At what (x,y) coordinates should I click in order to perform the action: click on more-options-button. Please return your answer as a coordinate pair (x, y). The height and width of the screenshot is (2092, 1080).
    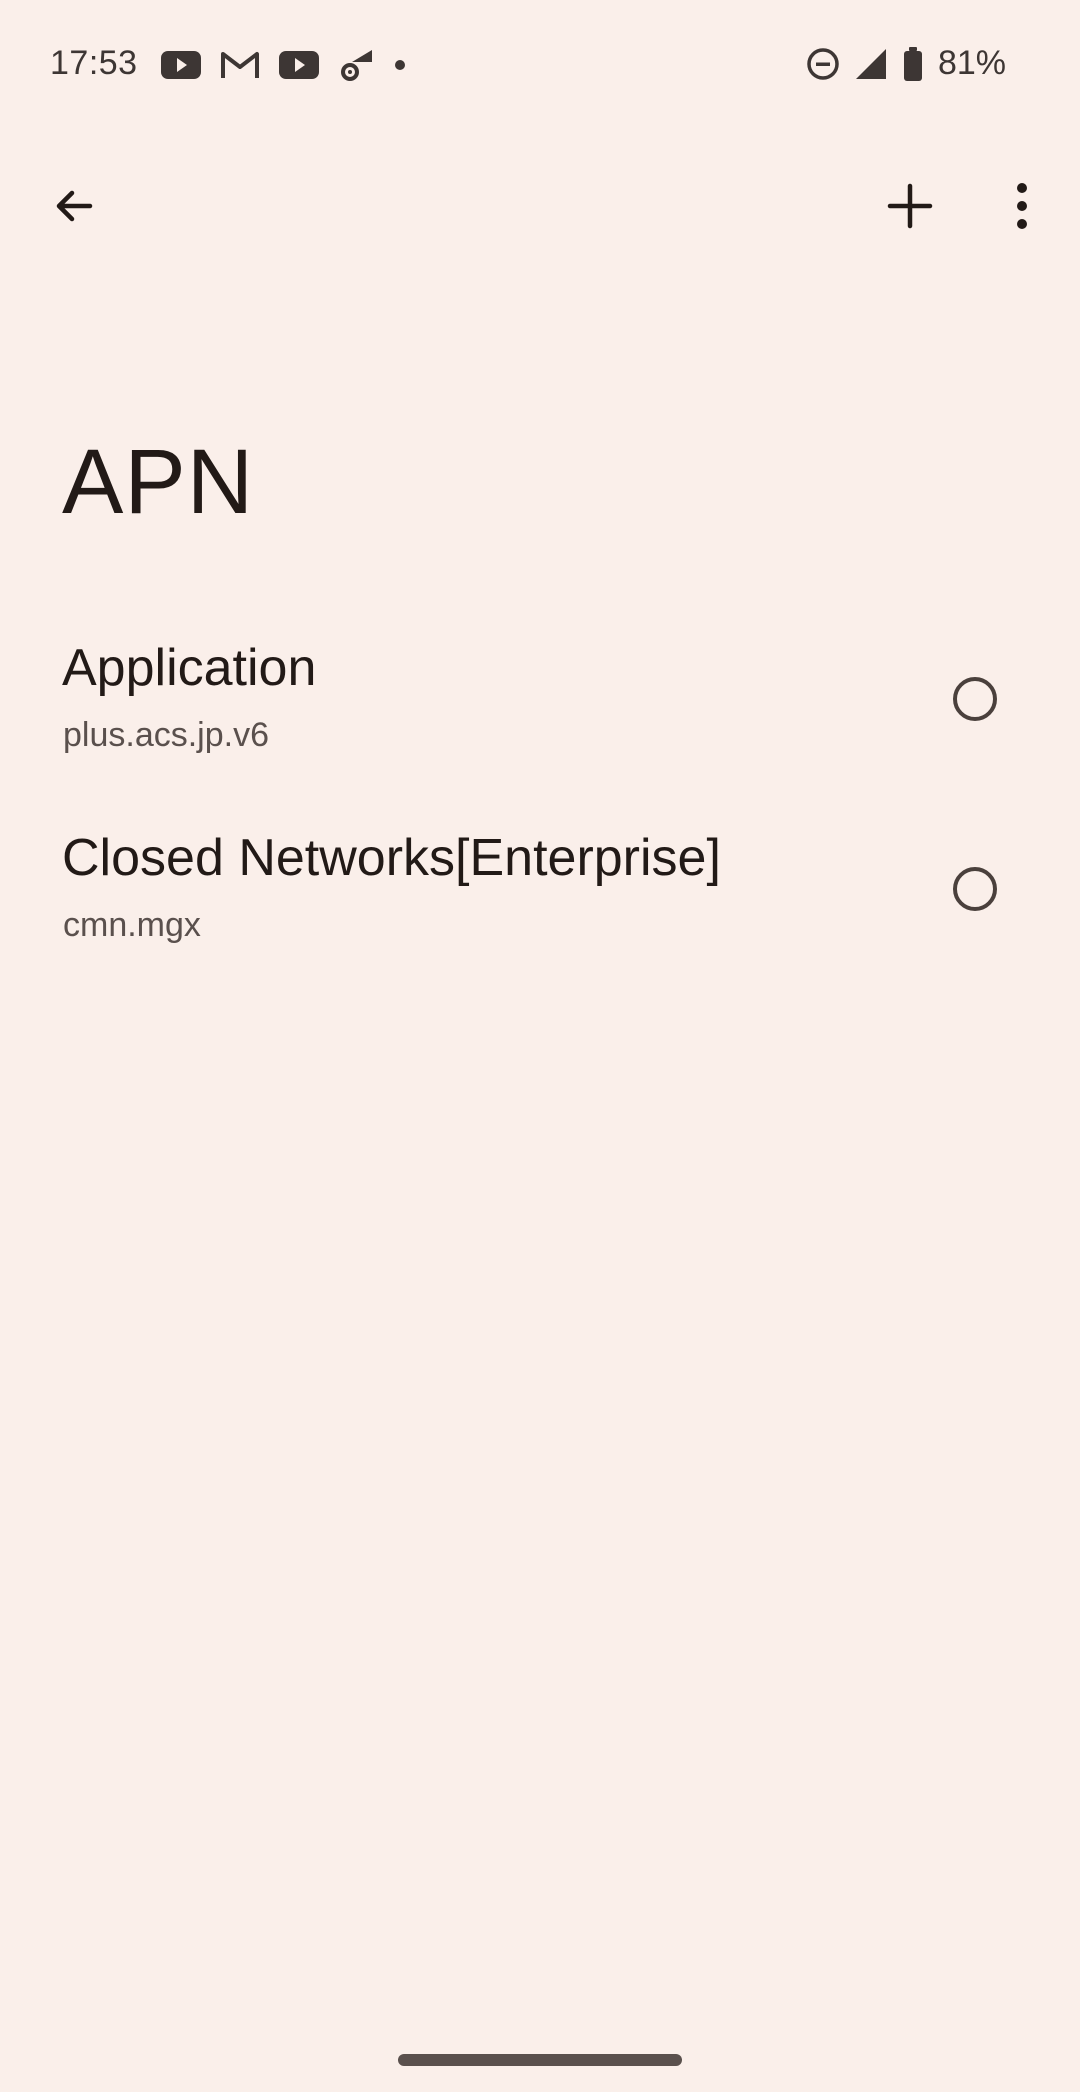
    Looking at the image, I should click on (1022, 206).